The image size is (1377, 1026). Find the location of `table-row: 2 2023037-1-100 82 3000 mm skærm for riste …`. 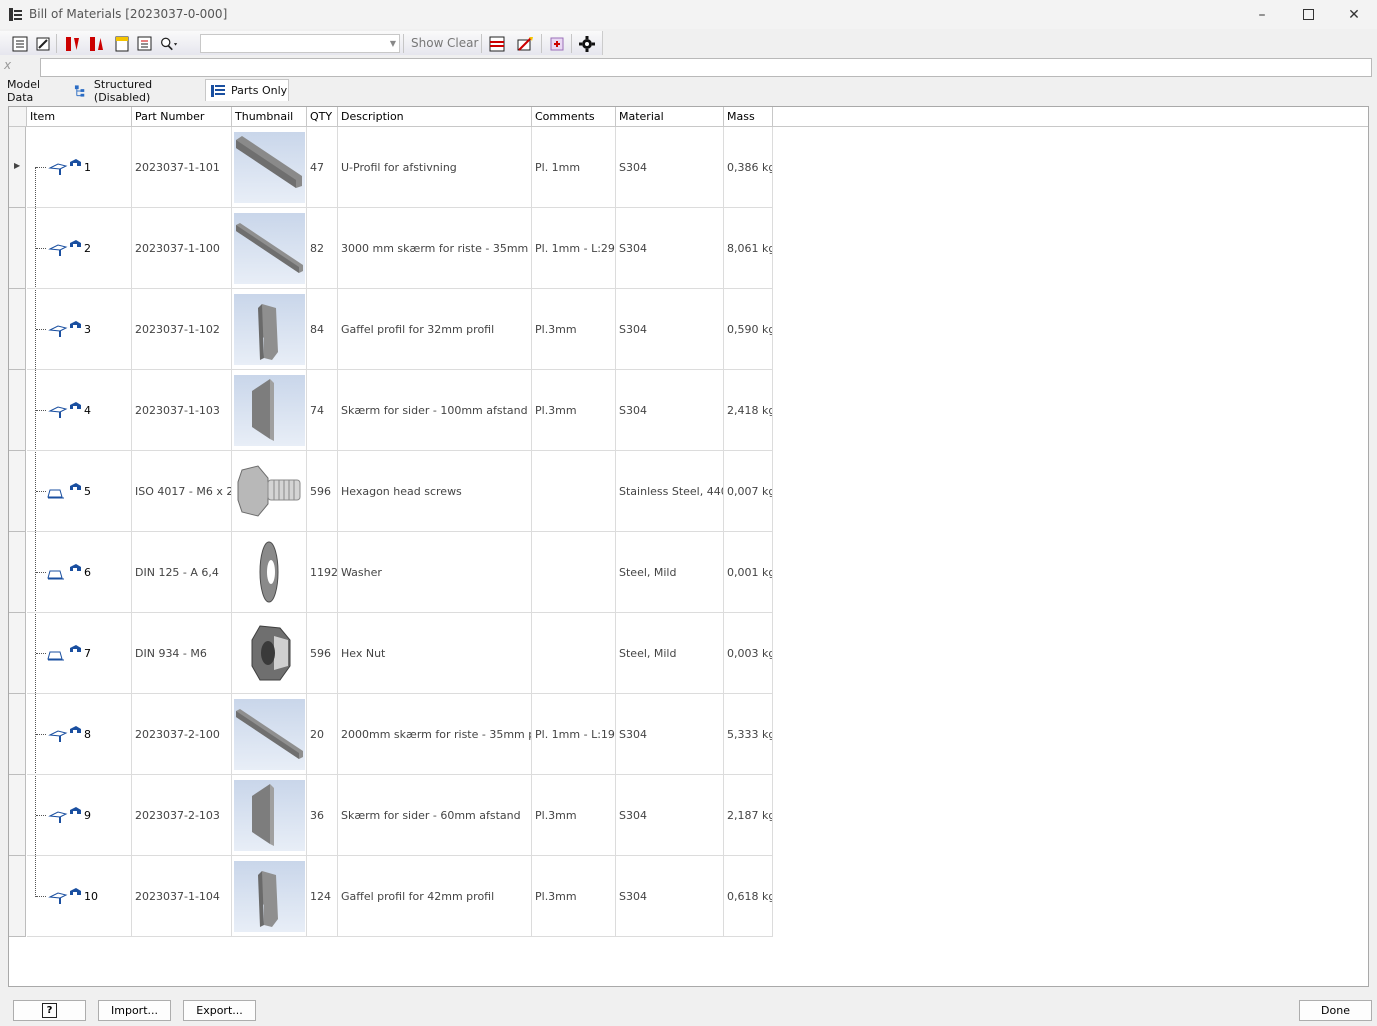

table-row: 2 2023037-1-100 82 3000 mm skærm for riste … is located at coordinates (688, 248).